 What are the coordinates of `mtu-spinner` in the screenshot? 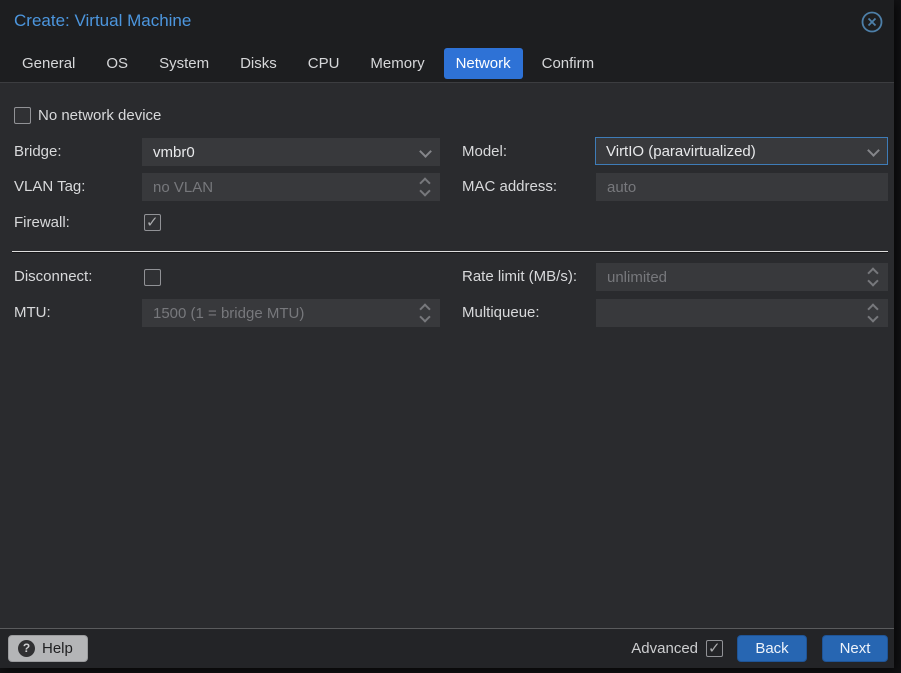 It's located at (291, 313).